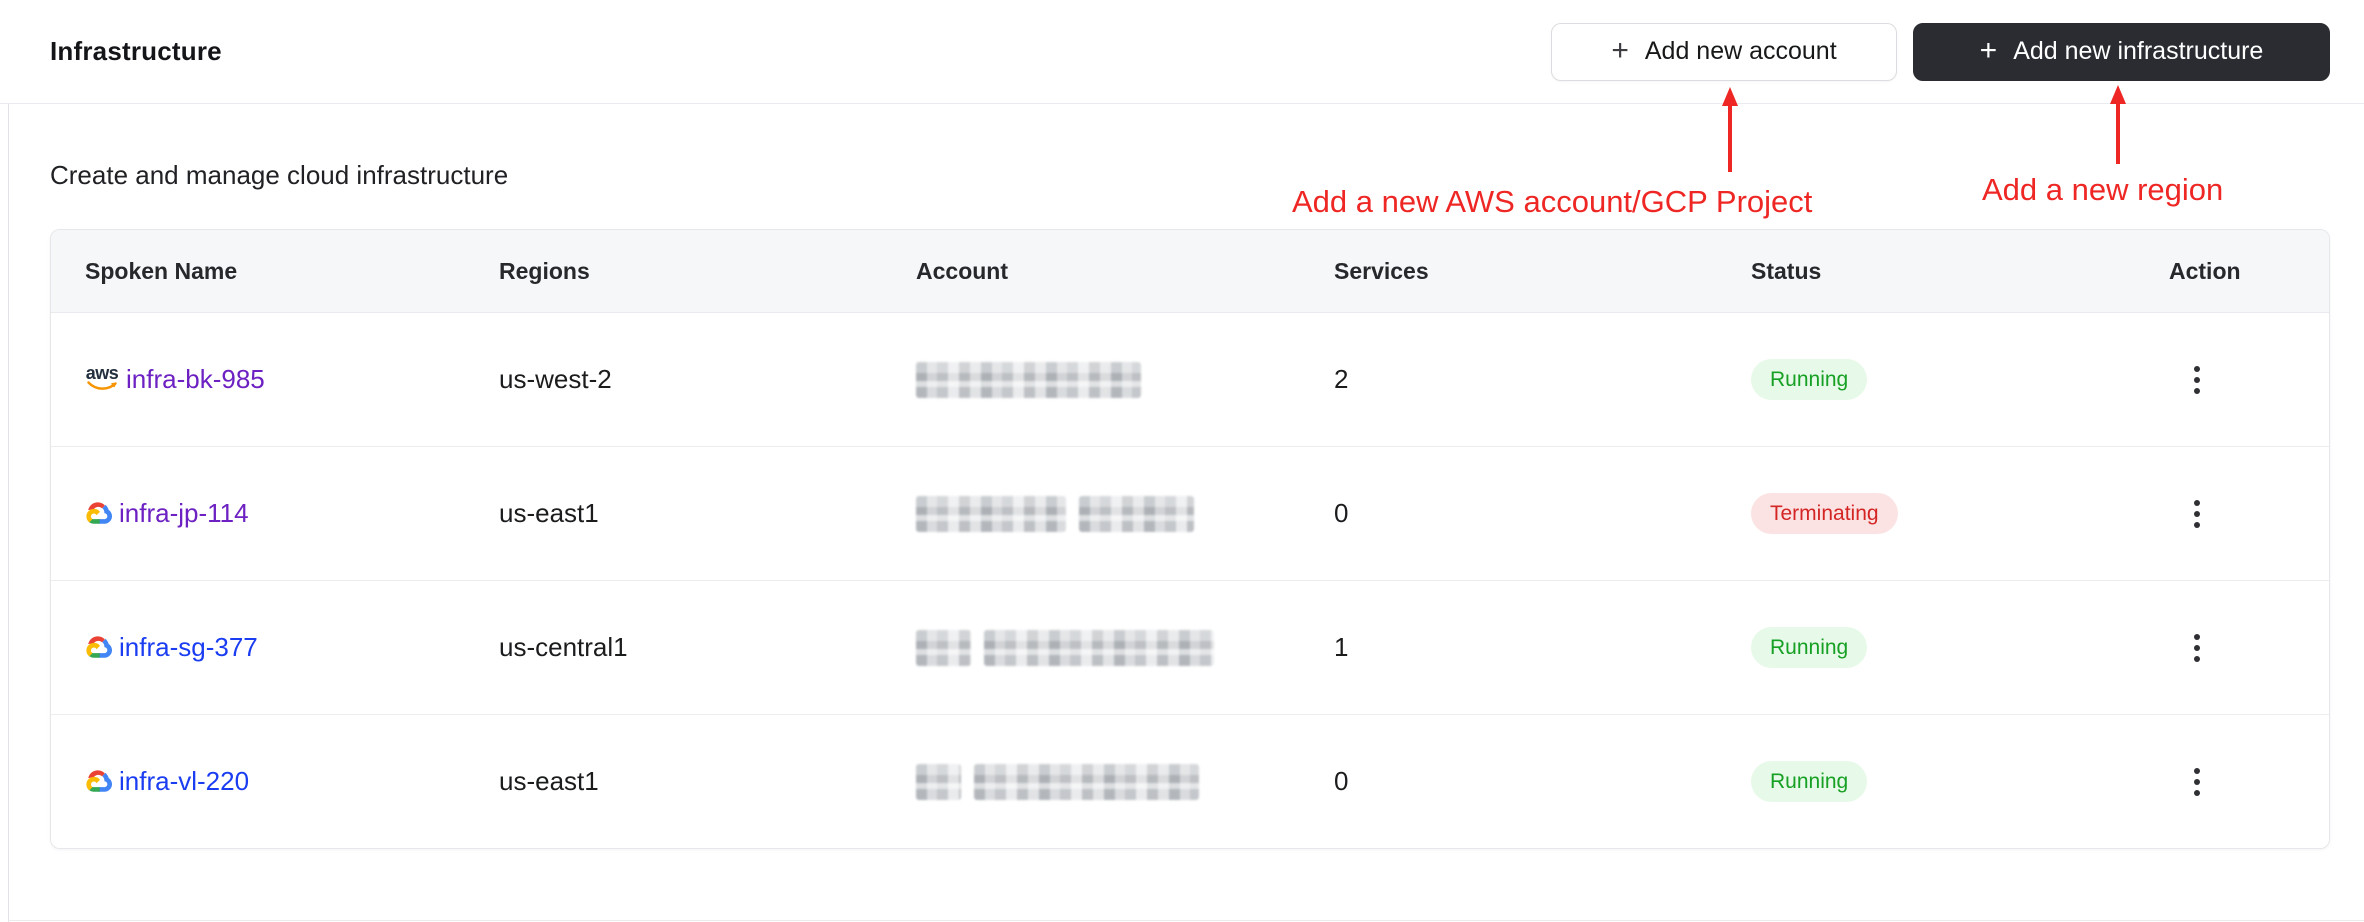  Describe the element at coordinates (1186, 920) in the screenshot. I see `page-bottom-divider` at that location.